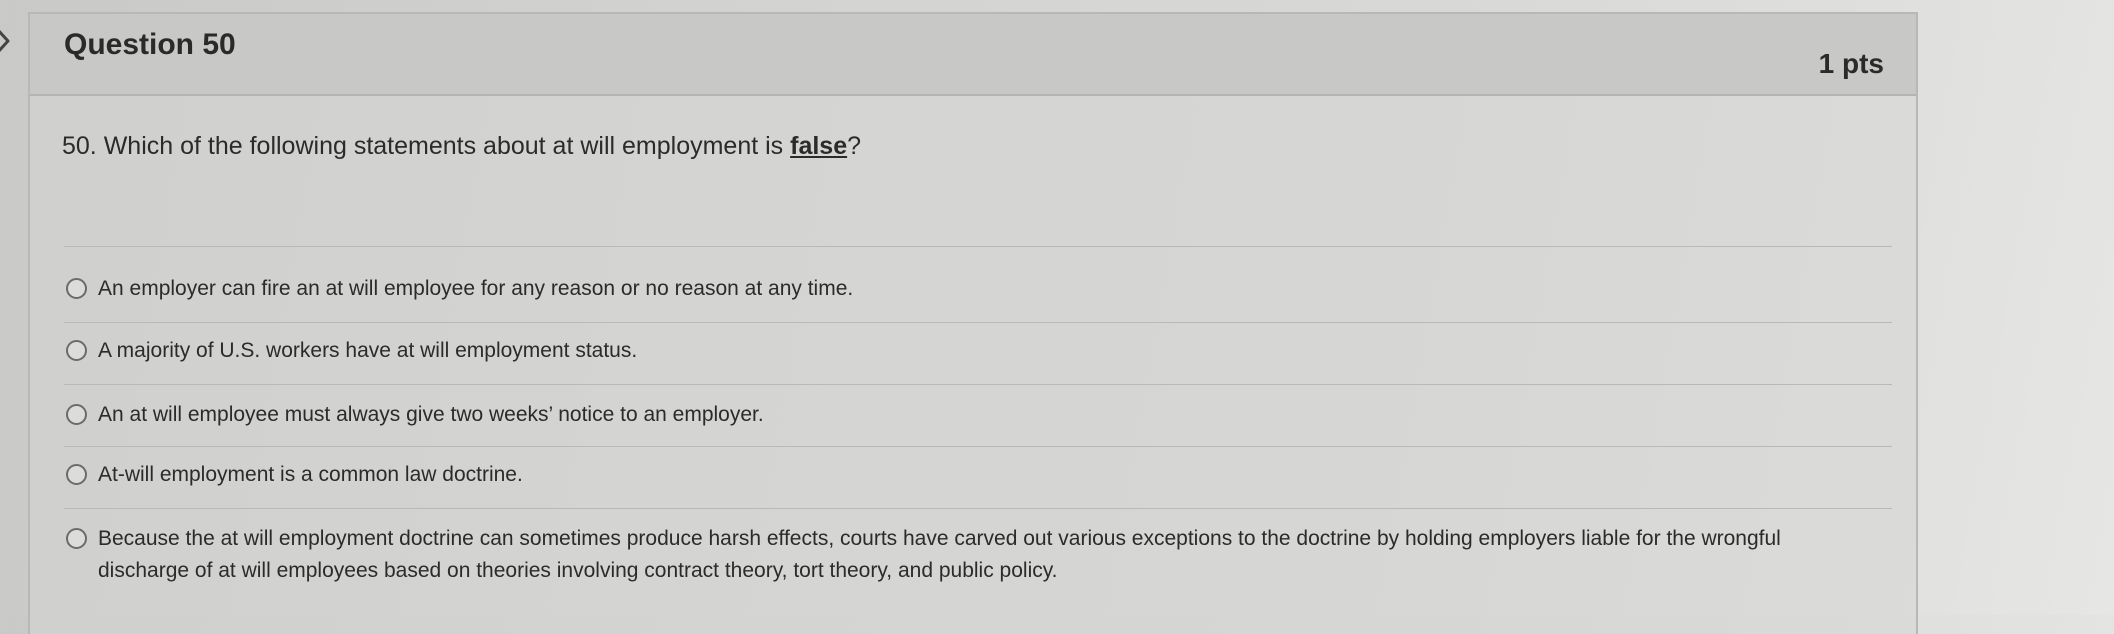 The width and height of the screenshot is (2114, 634). I want to click on question-header: Question 50 1 pts, so click(973, 55).